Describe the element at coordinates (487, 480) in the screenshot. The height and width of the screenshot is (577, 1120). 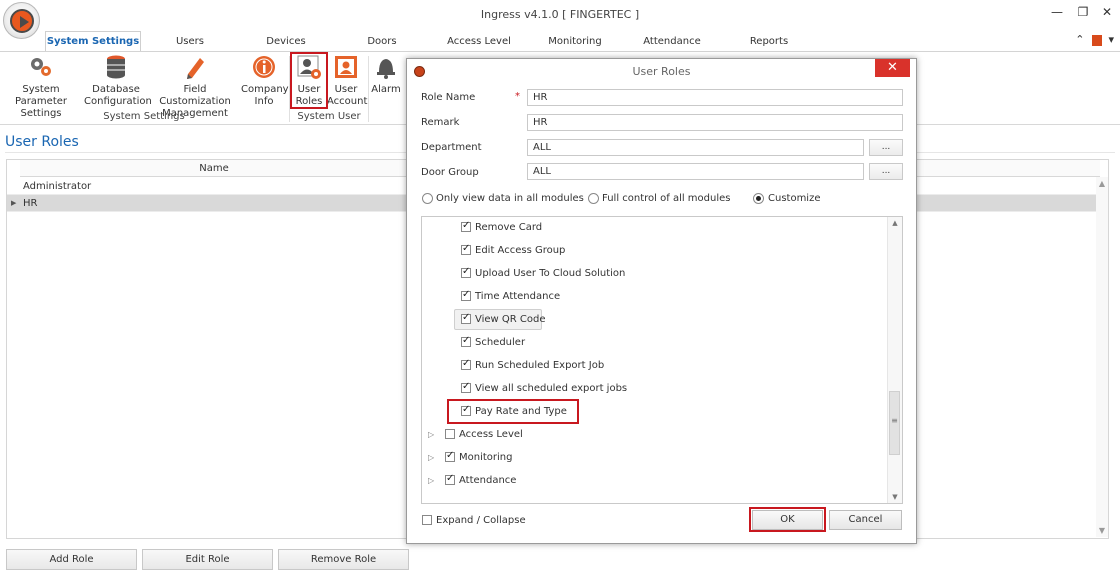
I see `tree-parent-item: Attendance` at that location.